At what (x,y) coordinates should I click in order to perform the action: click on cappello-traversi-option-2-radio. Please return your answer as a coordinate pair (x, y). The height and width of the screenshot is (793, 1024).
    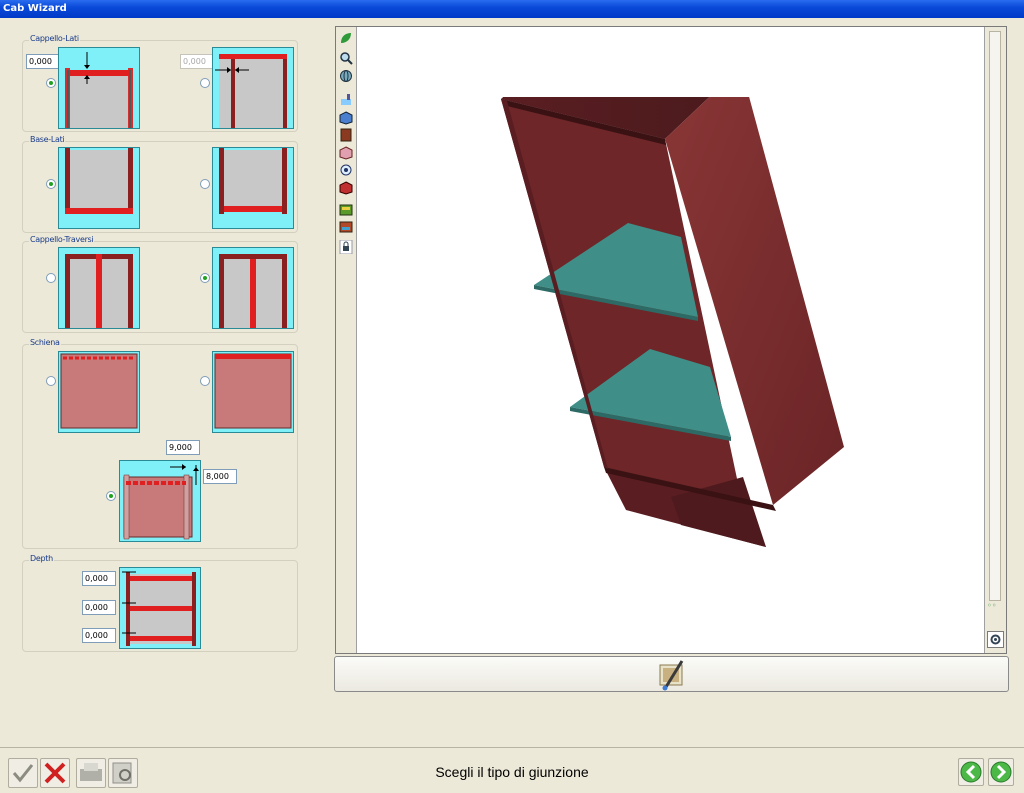
    Looking at the image, I should click on (205, 278).